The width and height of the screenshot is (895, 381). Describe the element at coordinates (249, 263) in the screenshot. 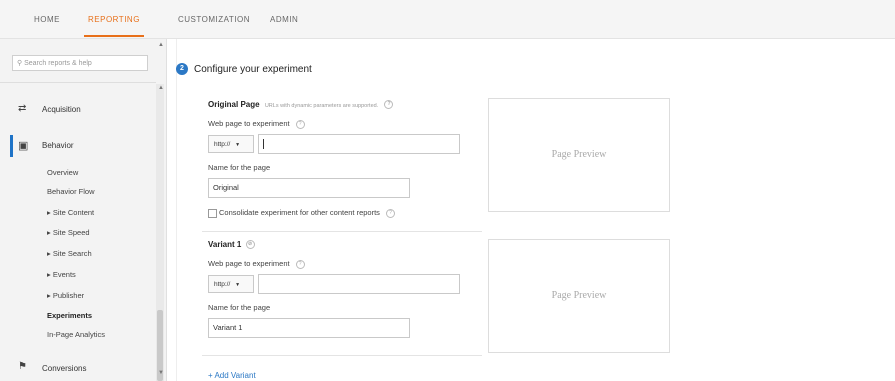

I see `variant-web-page-label-text: Web page to experiment` at that location.